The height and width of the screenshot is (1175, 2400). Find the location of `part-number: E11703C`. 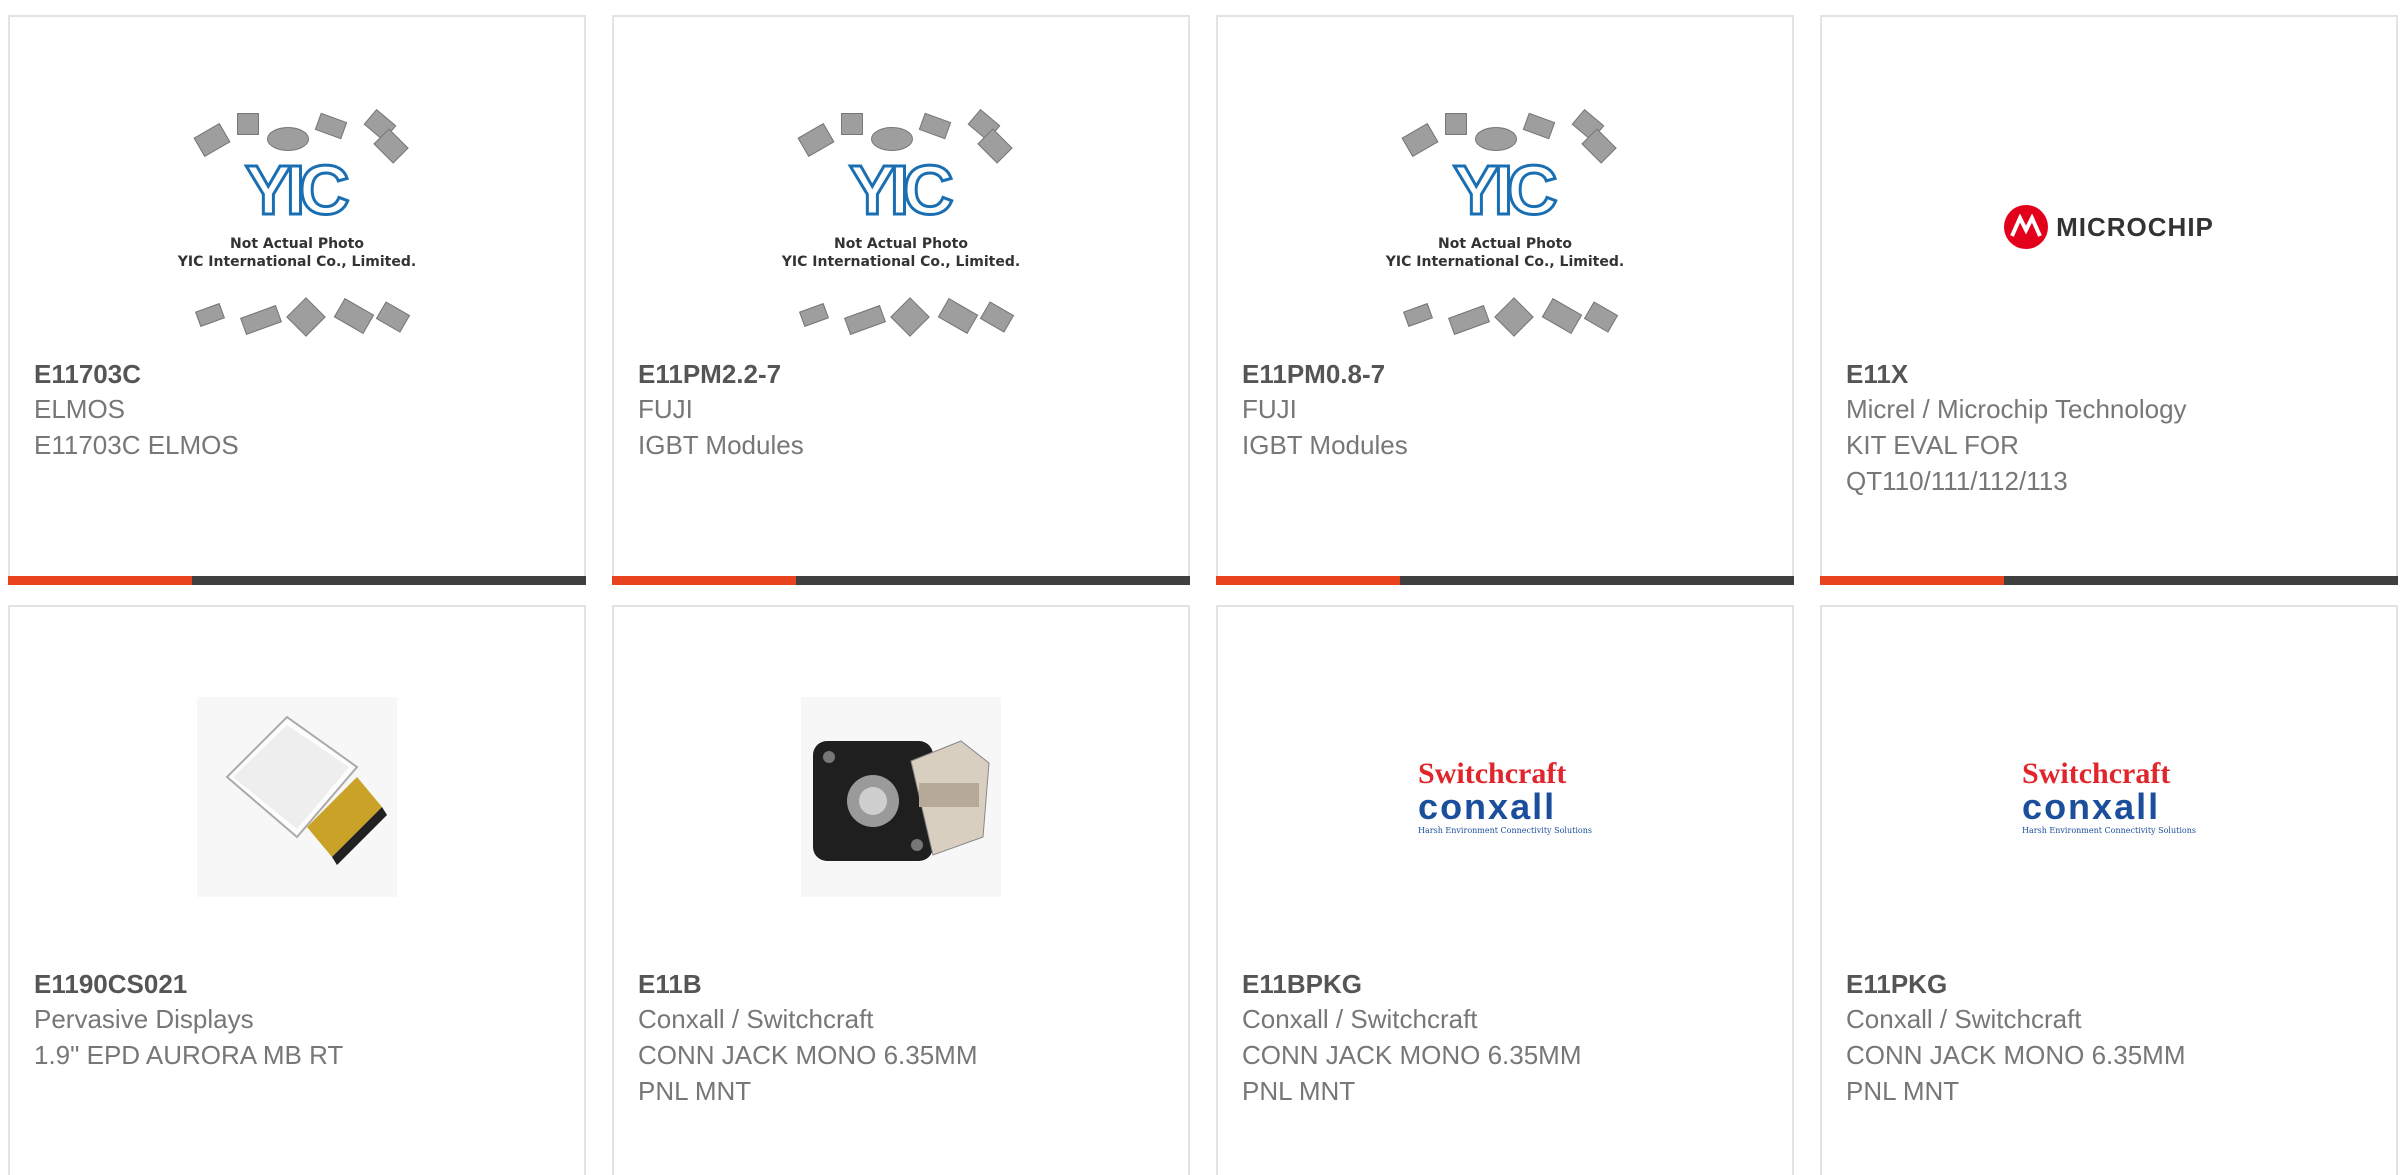

part-number: E11703C is located at coordinates (299, 374).